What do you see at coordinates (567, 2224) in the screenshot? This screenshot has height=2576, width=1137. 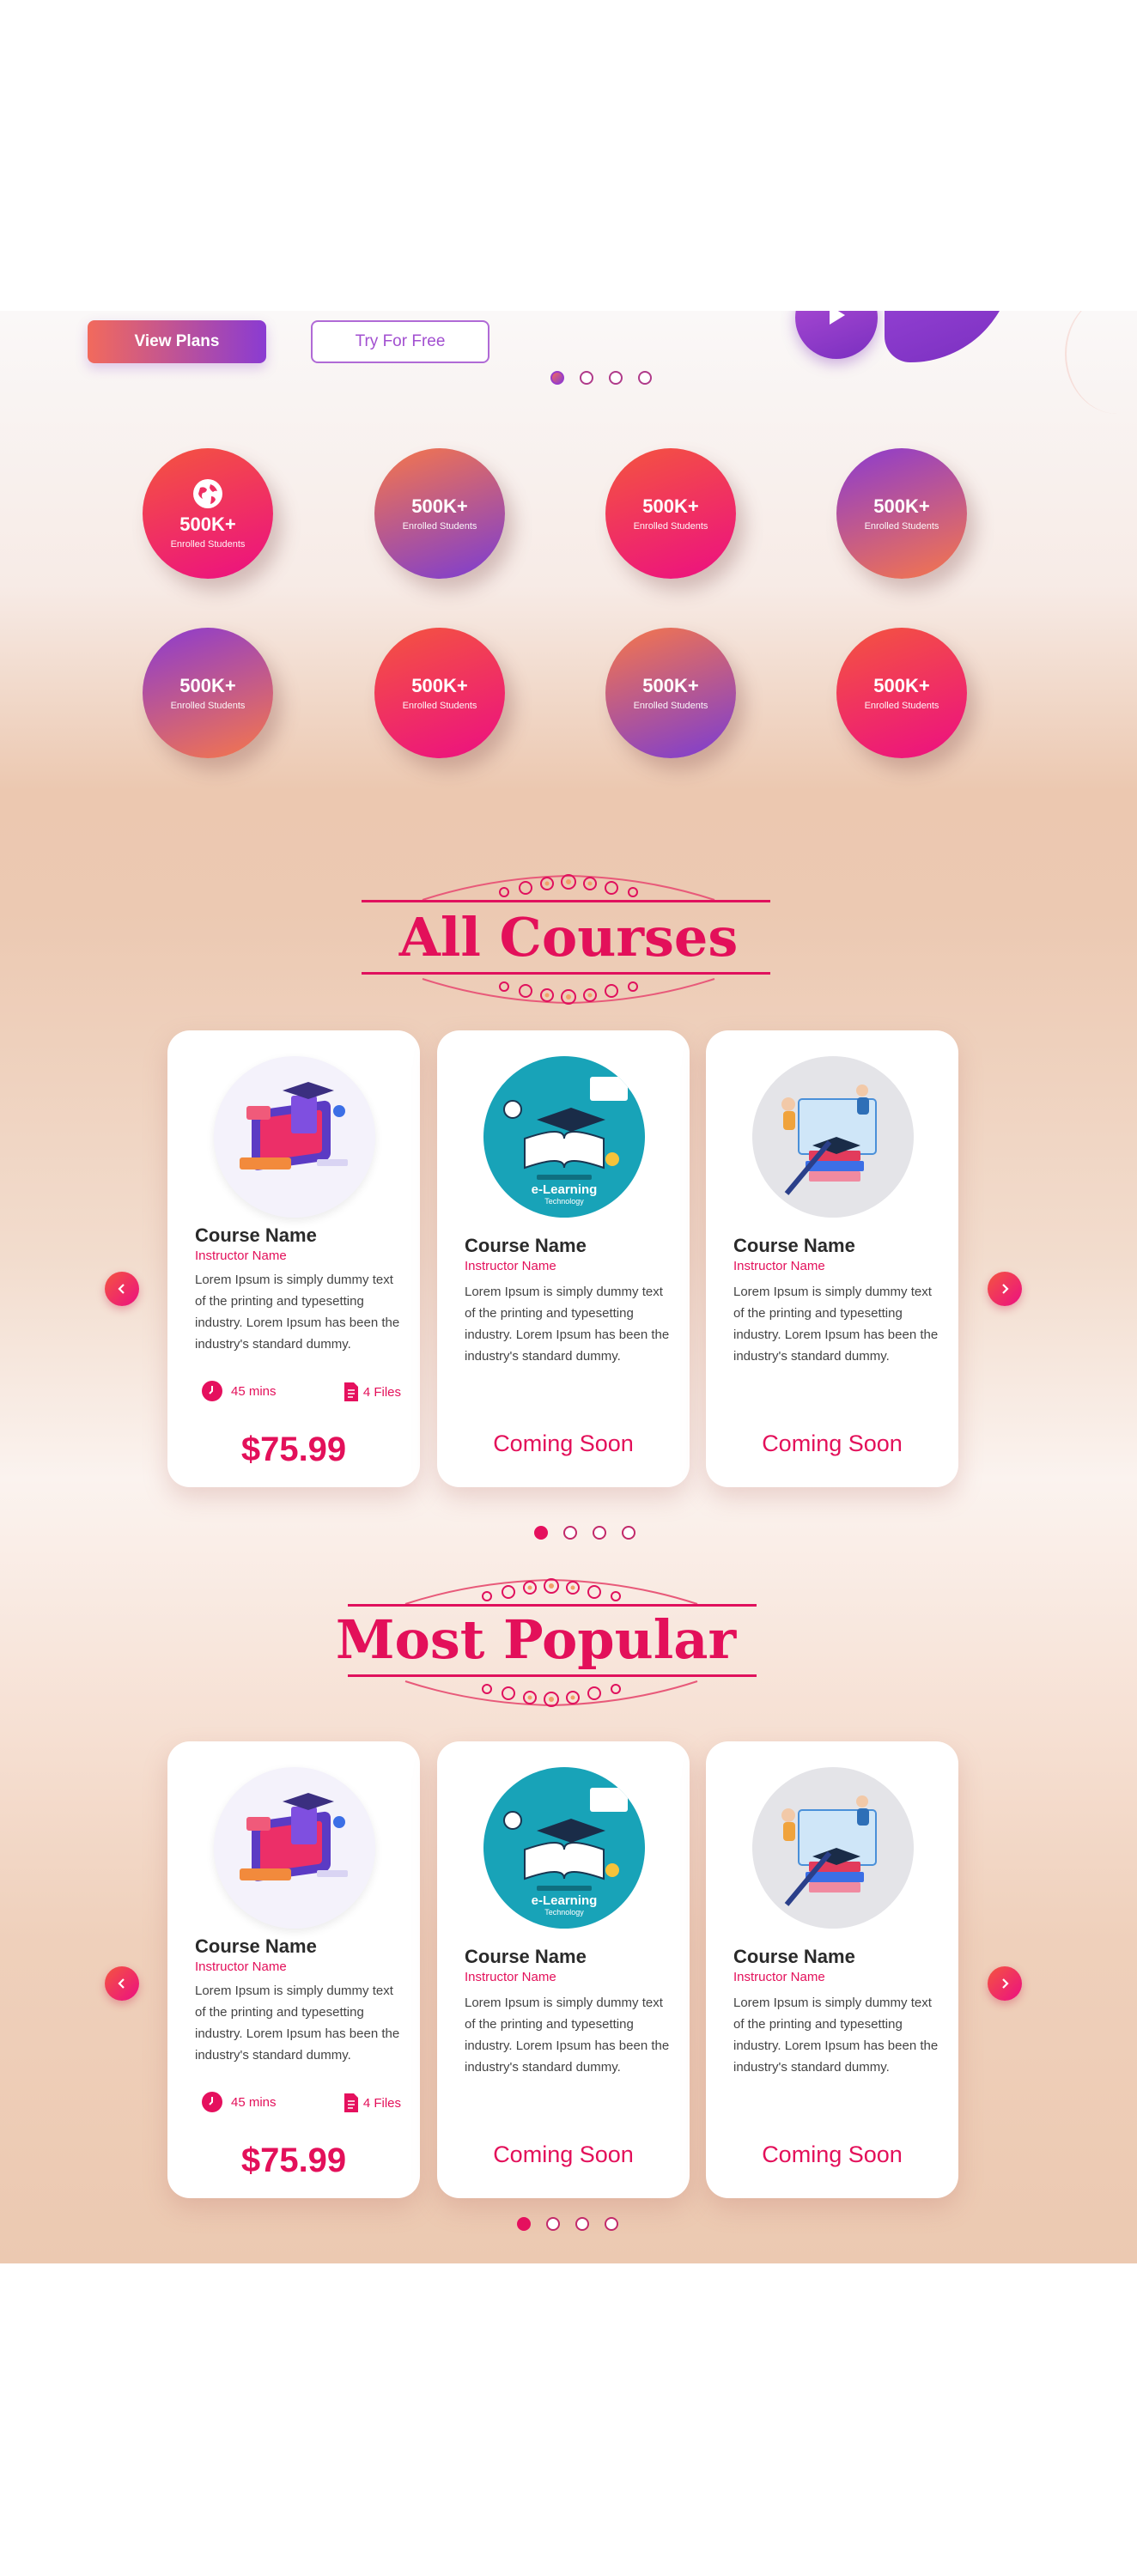 I see `most-popular-carousel-dots` at bounding box center [567, 2224].